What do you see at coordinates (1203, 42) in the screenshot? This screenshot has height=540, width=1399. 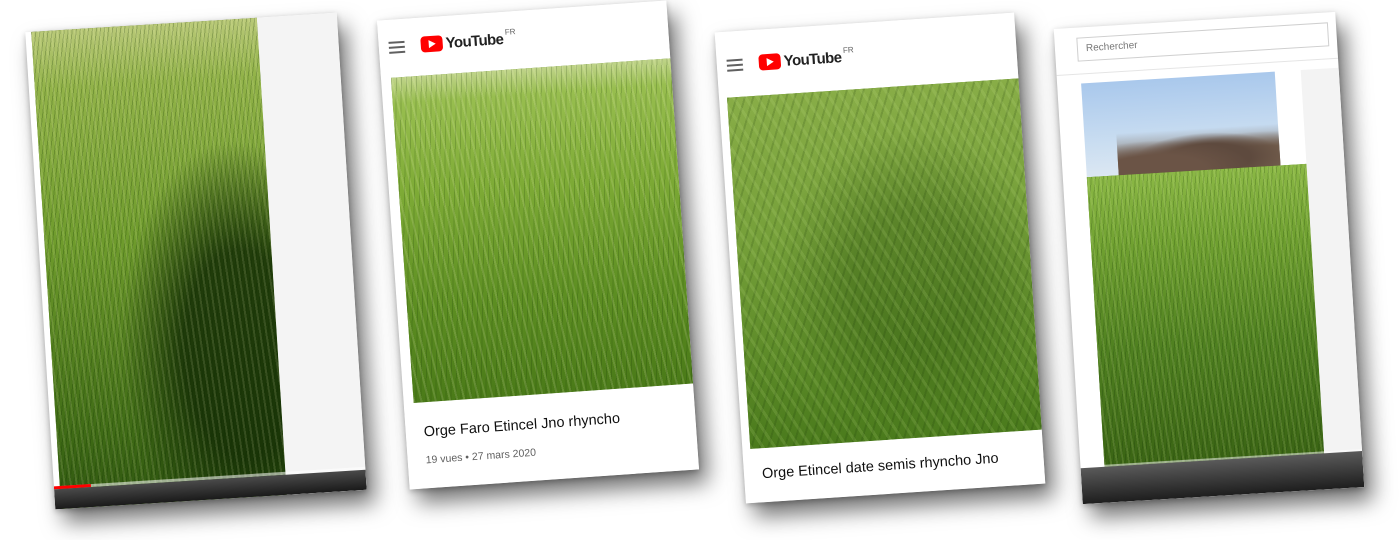 I see `search-input: Rechercher` at bounding box center [1203, 42].